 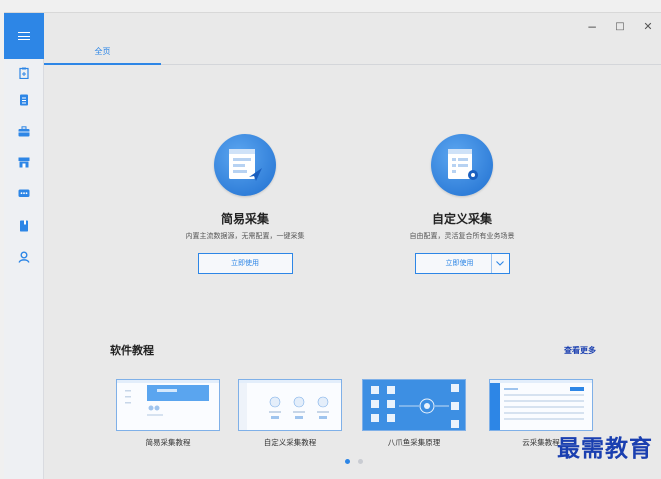 I want to click on feature-description: 自由配置，灵活复合所有业务场景, so click(x=462, y=236).